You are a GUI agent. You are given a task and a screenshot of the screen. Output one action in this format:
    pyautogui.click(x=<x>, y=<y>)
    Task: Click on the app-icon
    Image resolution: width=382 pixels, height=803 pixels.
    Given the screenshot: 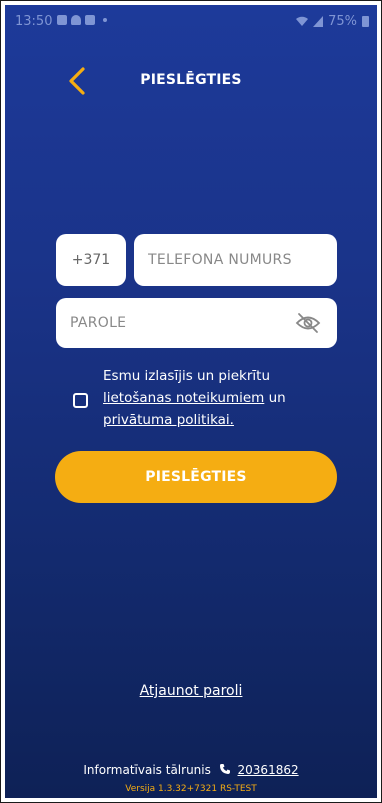 What is the action you would take?
    pyautogui.click(x=90, y=20)
    